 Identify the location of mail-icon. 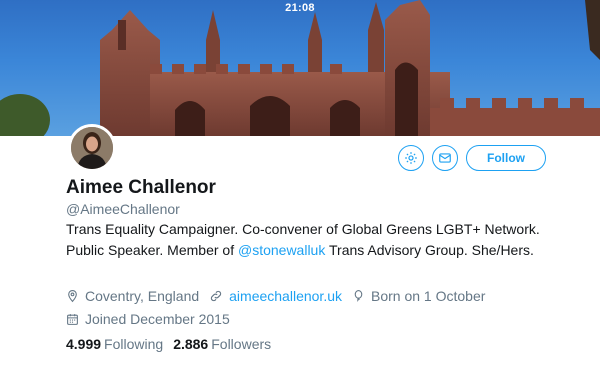
(445, 158).